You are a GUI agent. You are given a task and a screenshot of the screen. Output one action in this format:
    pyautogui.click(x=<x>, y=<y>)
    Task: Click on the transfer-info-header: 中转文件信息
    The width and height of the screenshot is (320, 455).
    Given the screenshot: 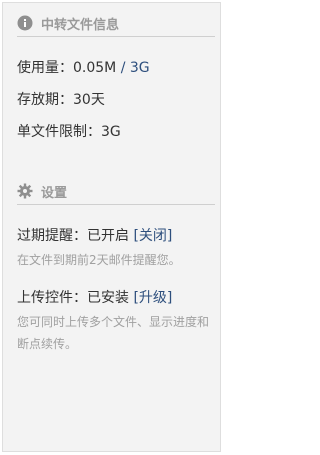 What is the action you would take?
    pyautogui.click(x=68, y=23)
    